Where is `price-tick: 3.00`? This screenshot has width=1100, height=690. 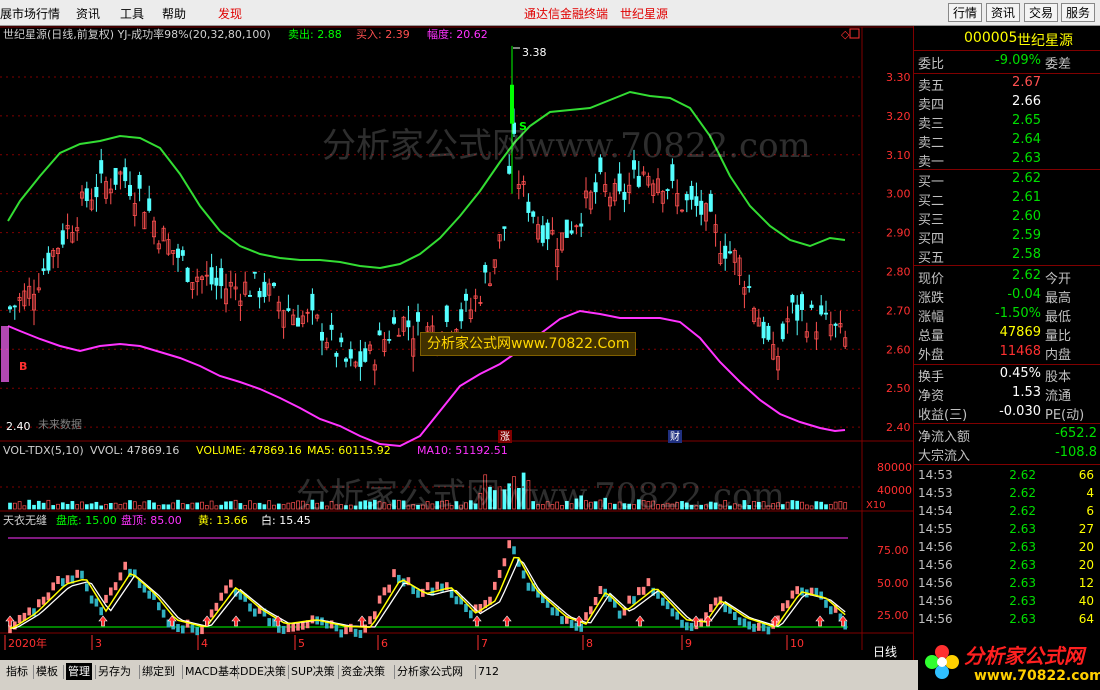 price-tick: 3.00 is located at coordinates (898, 194).